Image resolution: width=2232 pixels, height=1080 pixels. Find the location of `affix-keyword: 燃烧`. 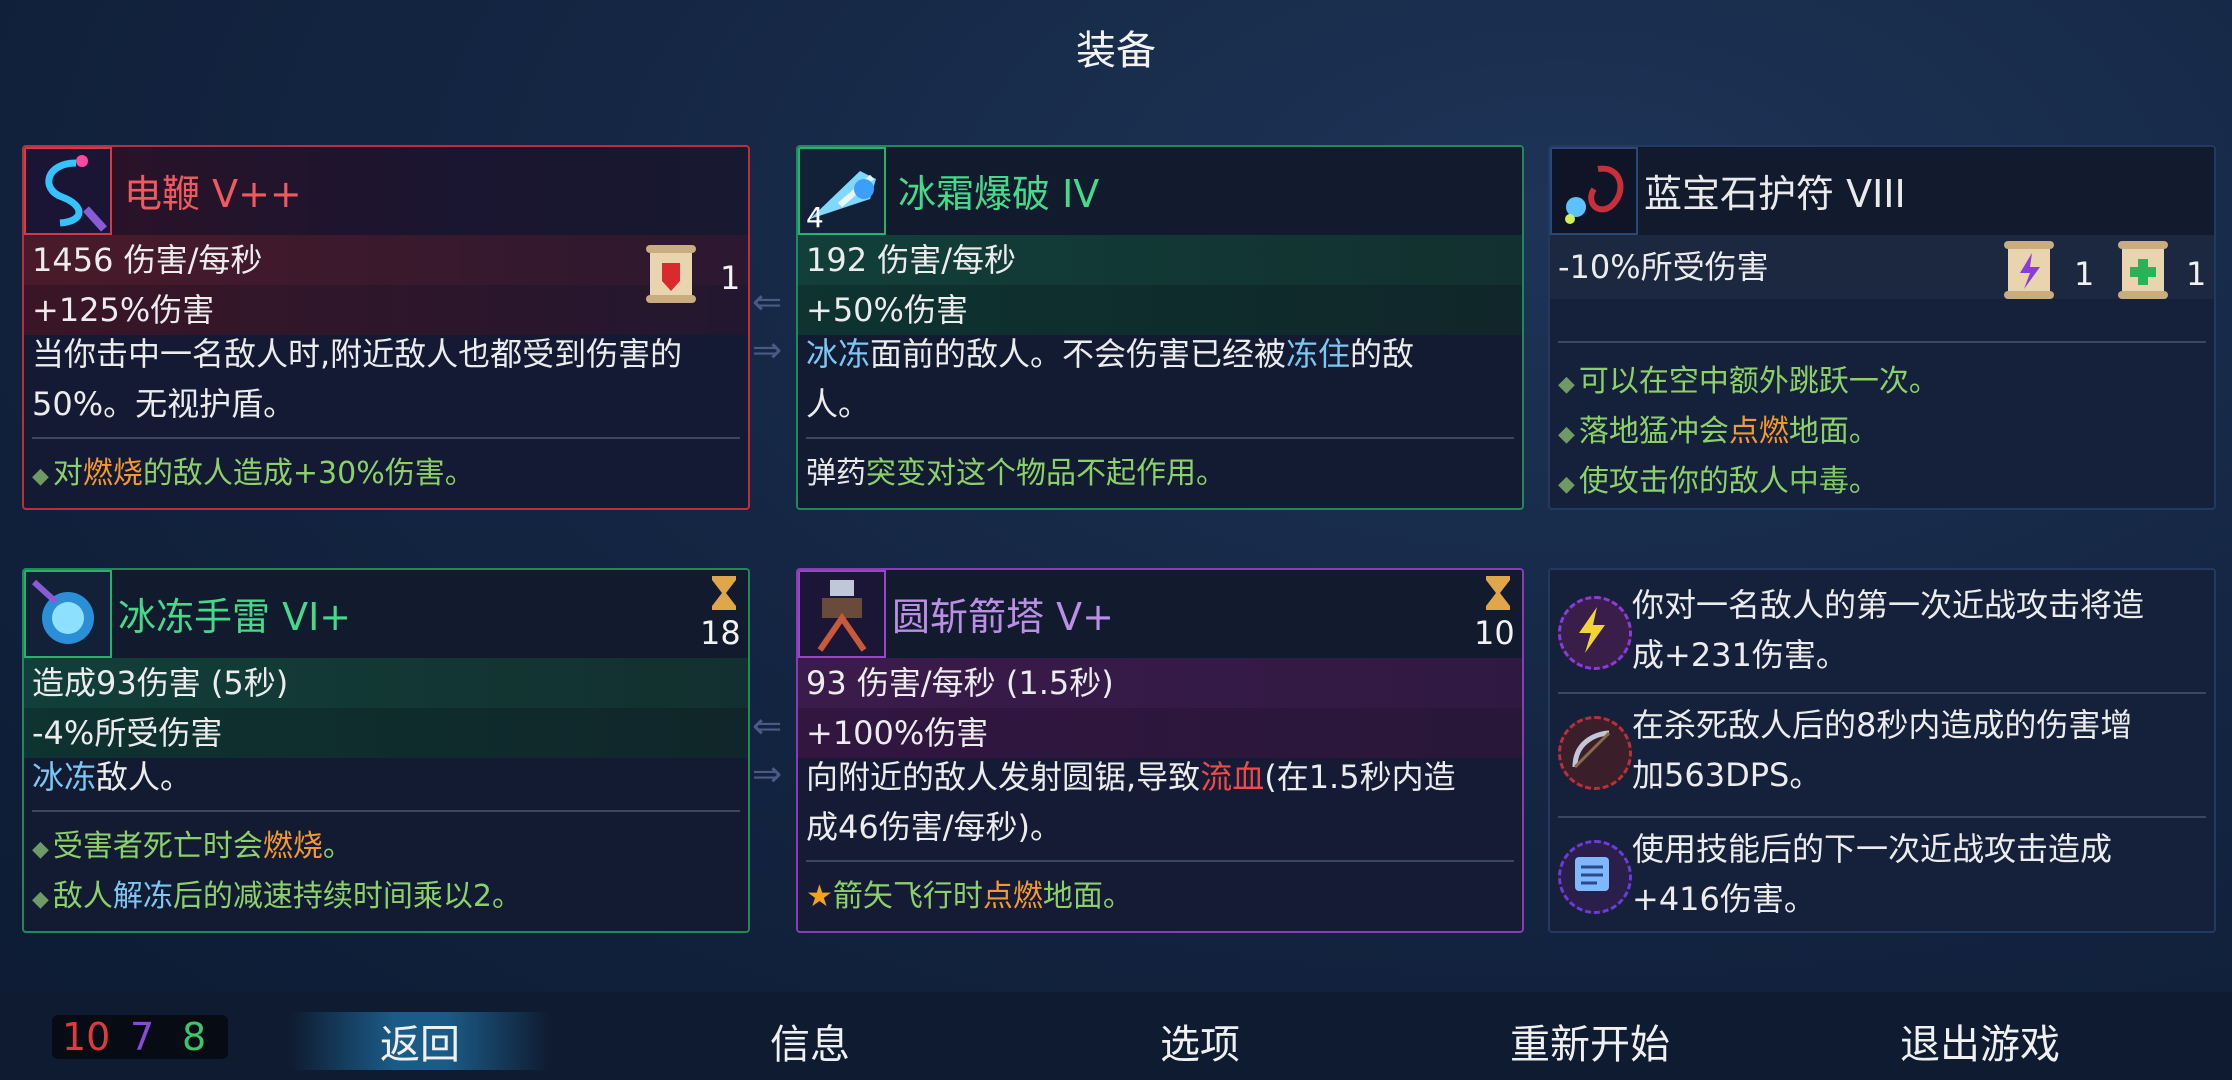

affix-keyword: 燃烧 is located at coordinates (292, 846).